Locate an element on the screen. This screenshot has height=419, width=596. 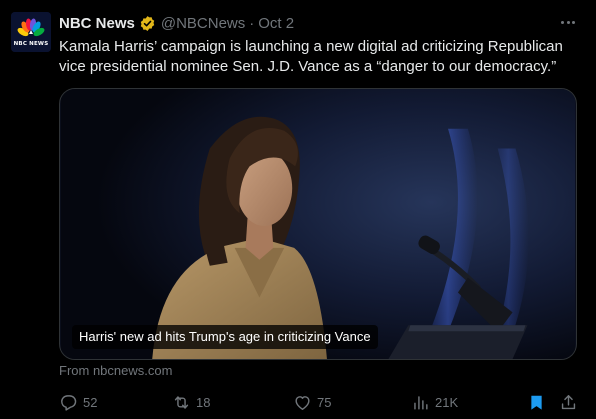
card-source: From nbcnews.com is located at coordinates (115, 370).